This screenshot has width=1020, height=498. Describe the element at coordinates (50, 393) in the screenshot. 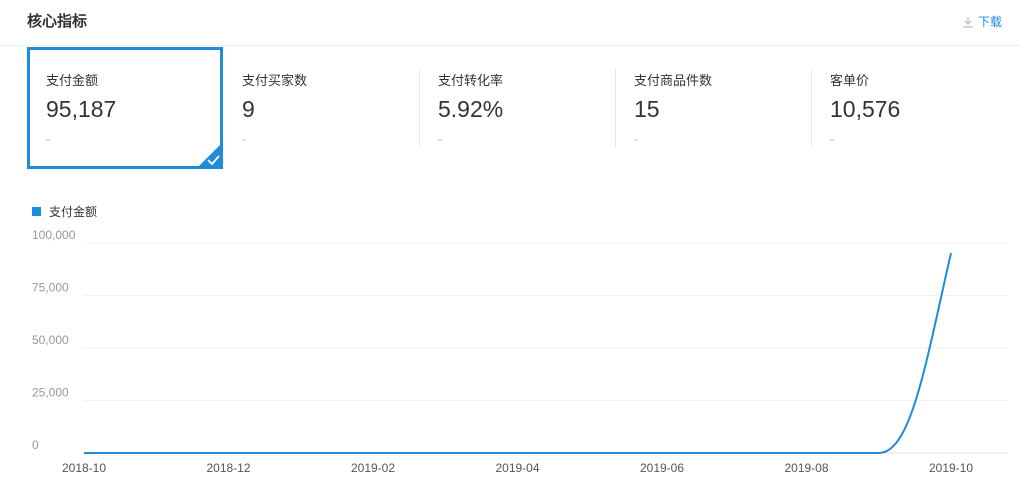

I see `y-tick-label: 25,000` at that location.